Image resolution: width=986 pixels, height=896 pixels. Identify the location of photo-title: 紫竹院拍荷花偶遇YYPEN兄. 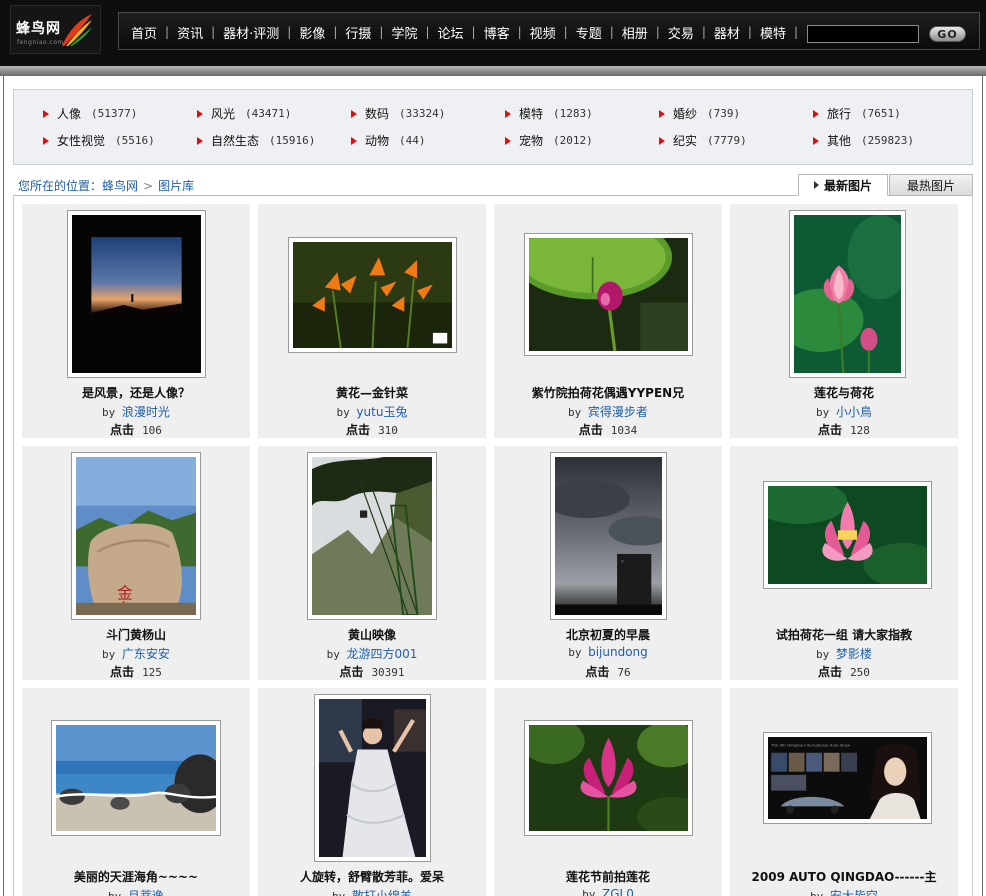
(608, 392).